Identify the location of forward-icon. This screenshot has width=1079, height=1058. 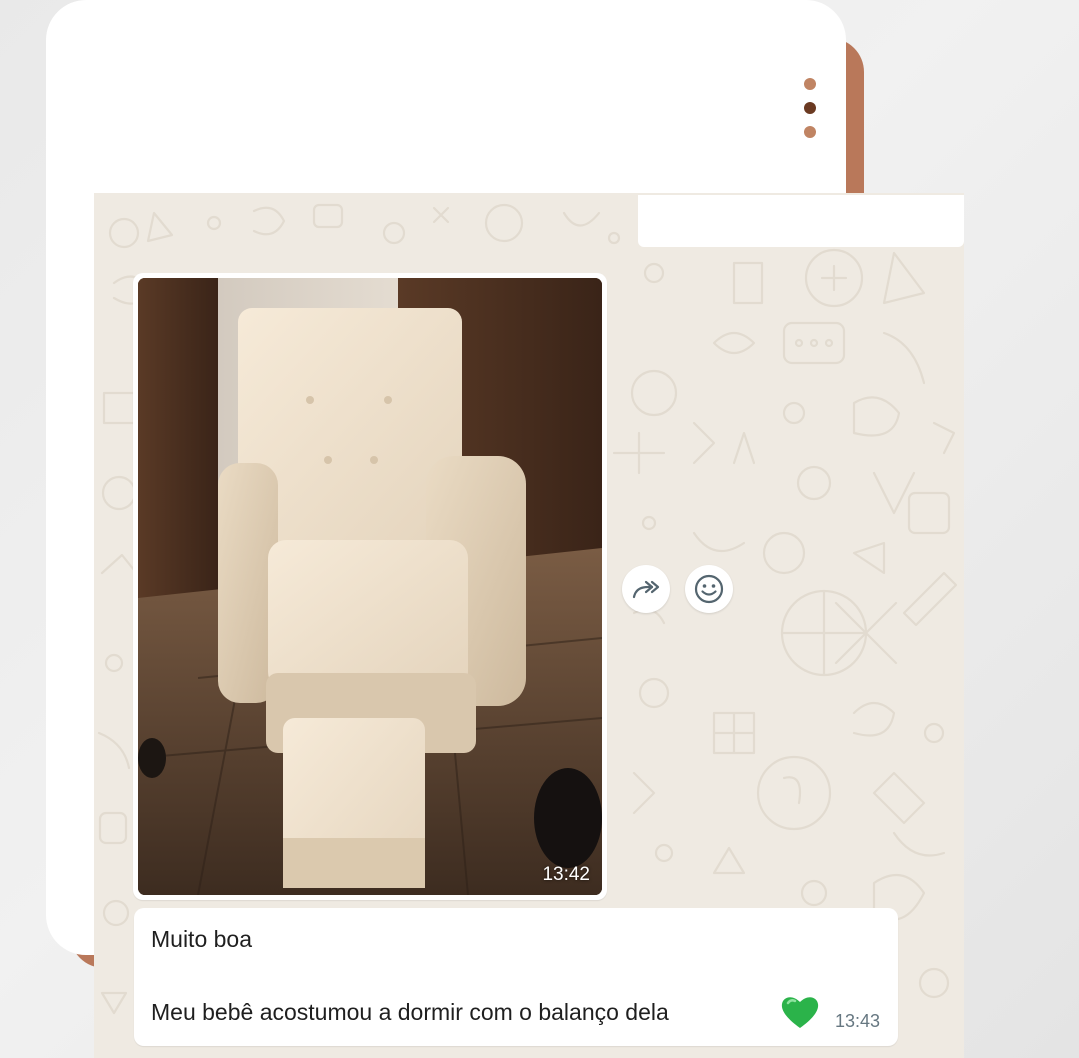
(646, 589).